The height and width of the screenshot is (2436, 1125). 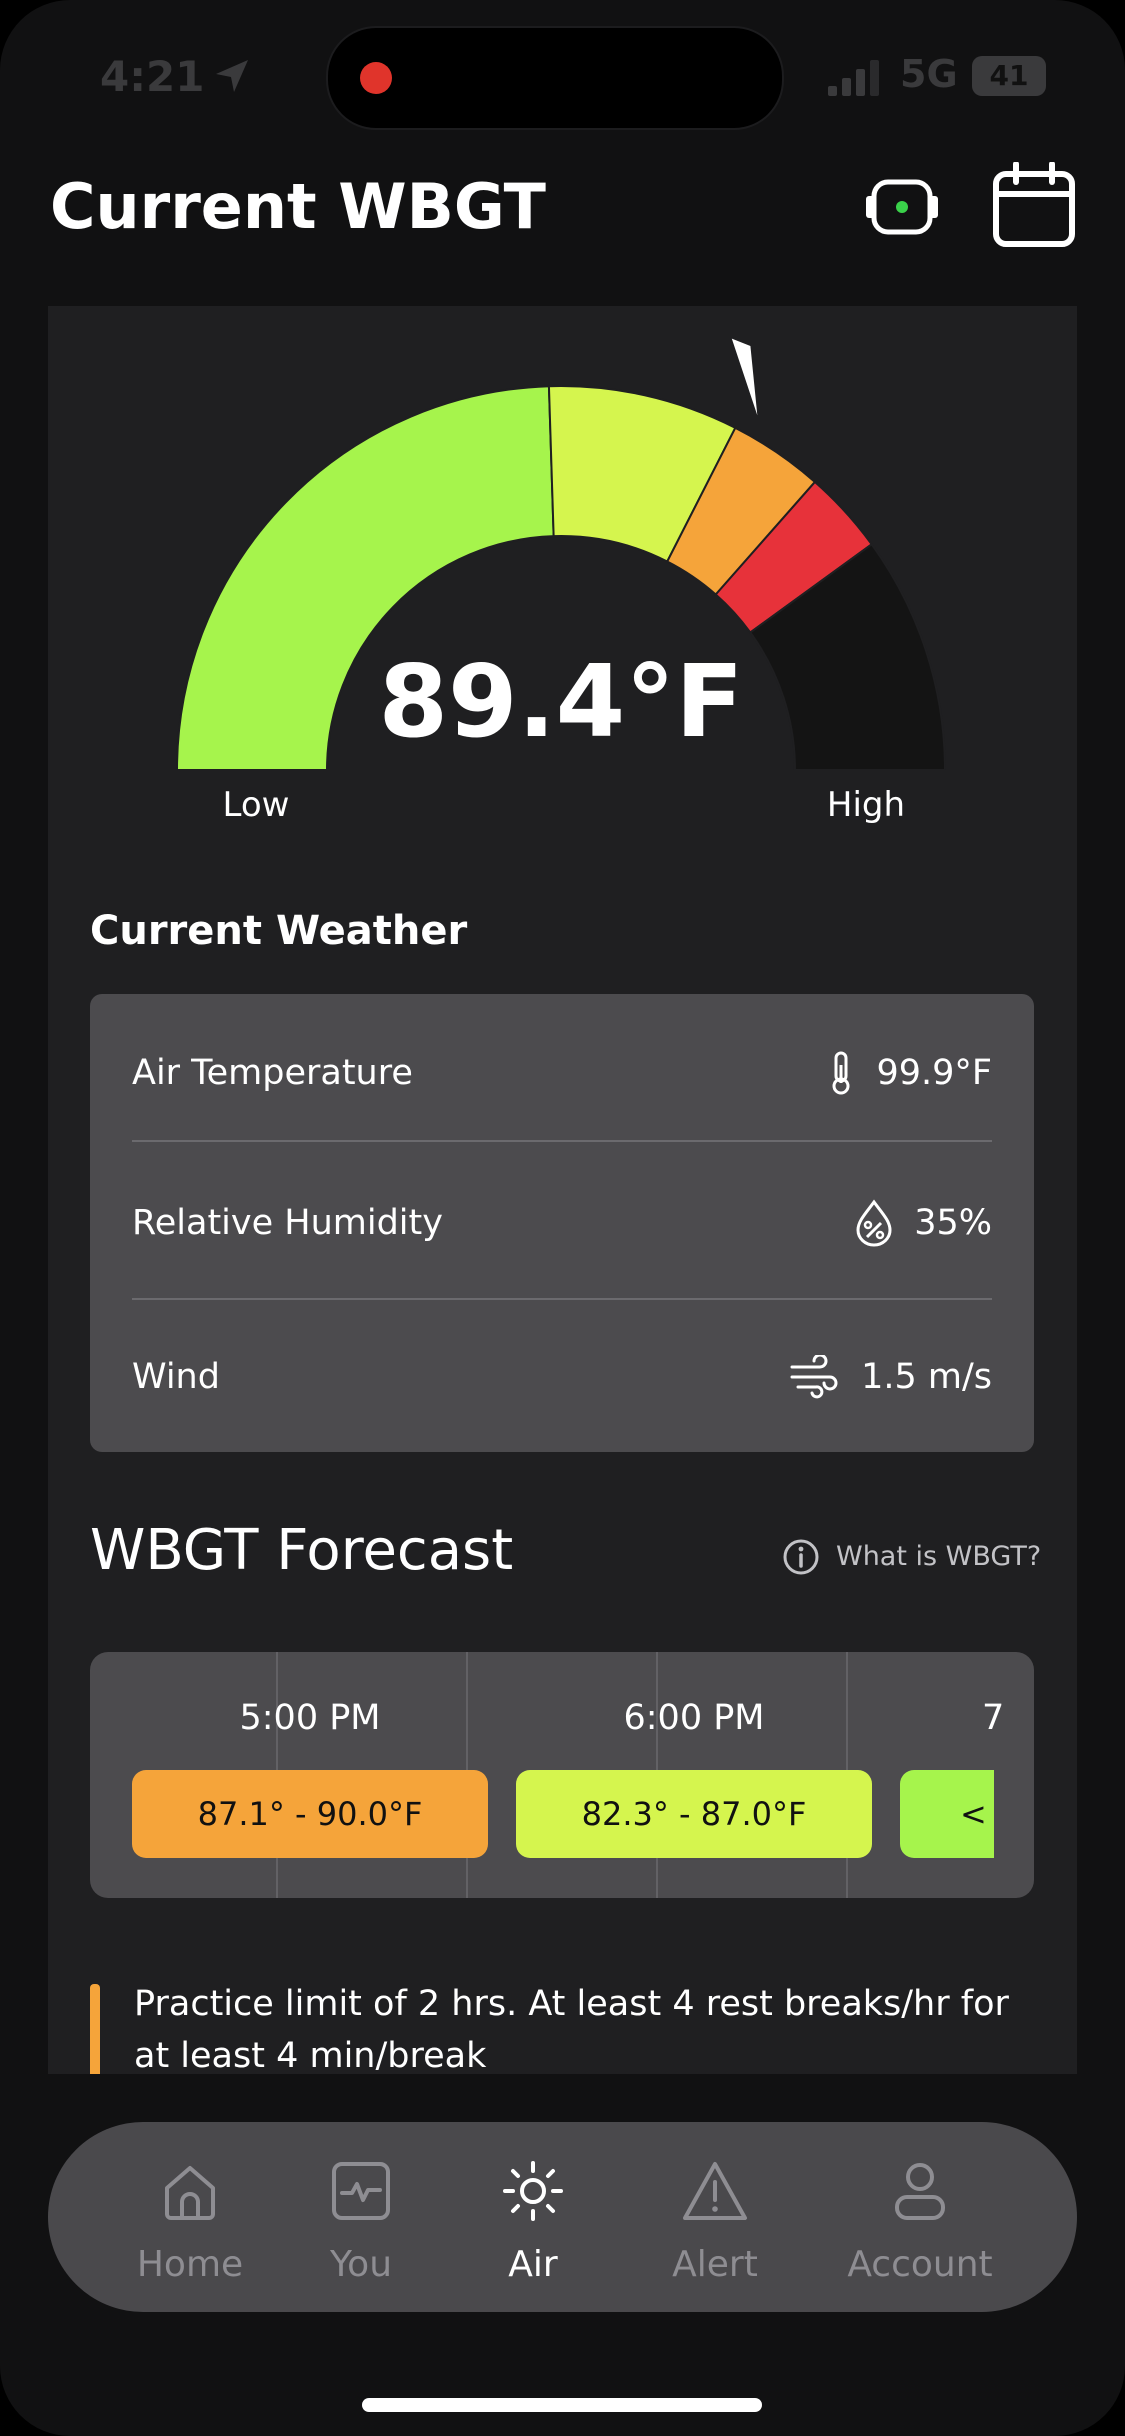 I want to click on guidance-accent-bar, so click(x=95, y=2029).